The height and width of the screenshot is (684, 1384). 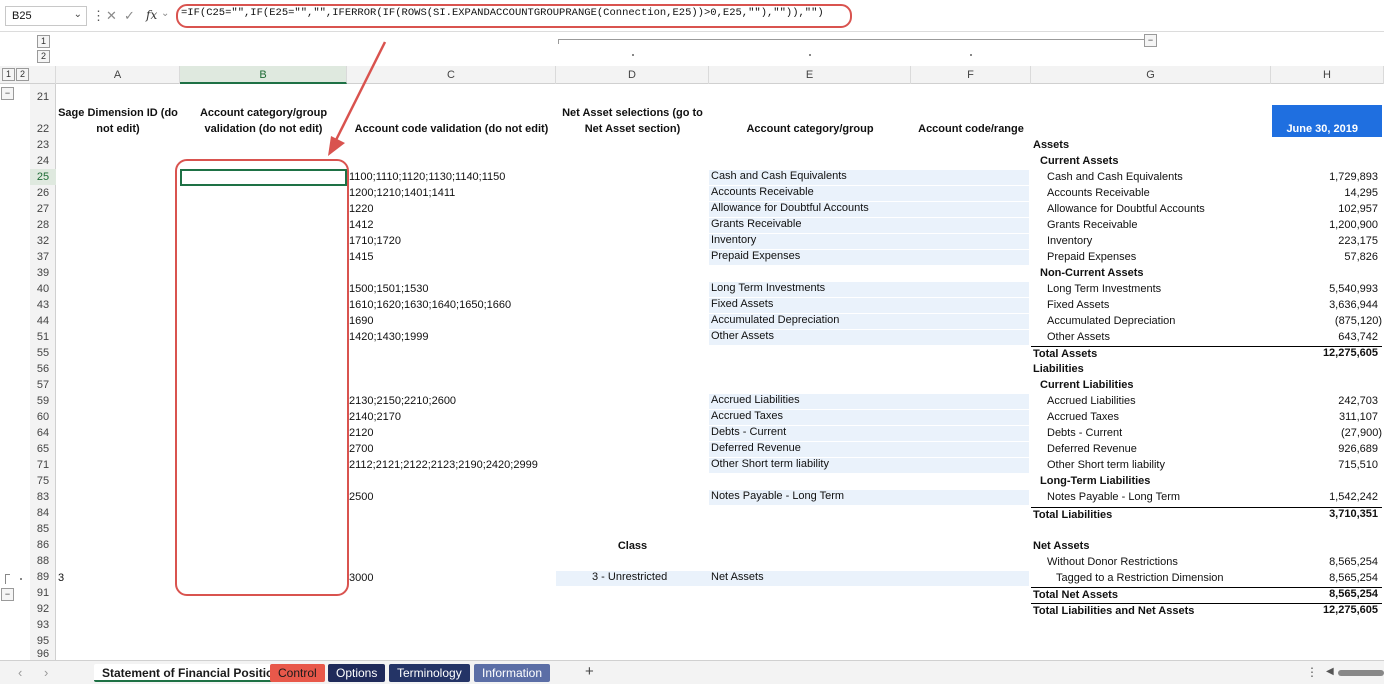 I want to click on add-sheet-button: +, so click(x=589, y=671).